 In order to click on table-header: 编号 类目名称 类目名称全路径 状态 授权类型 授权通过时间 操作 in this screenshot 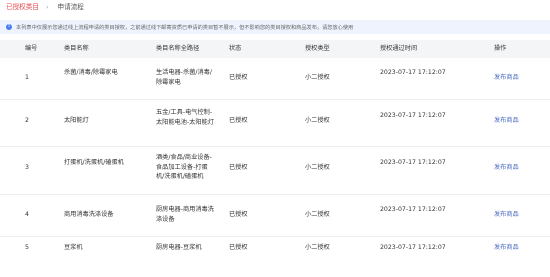, I will do `click(275, 49)`.